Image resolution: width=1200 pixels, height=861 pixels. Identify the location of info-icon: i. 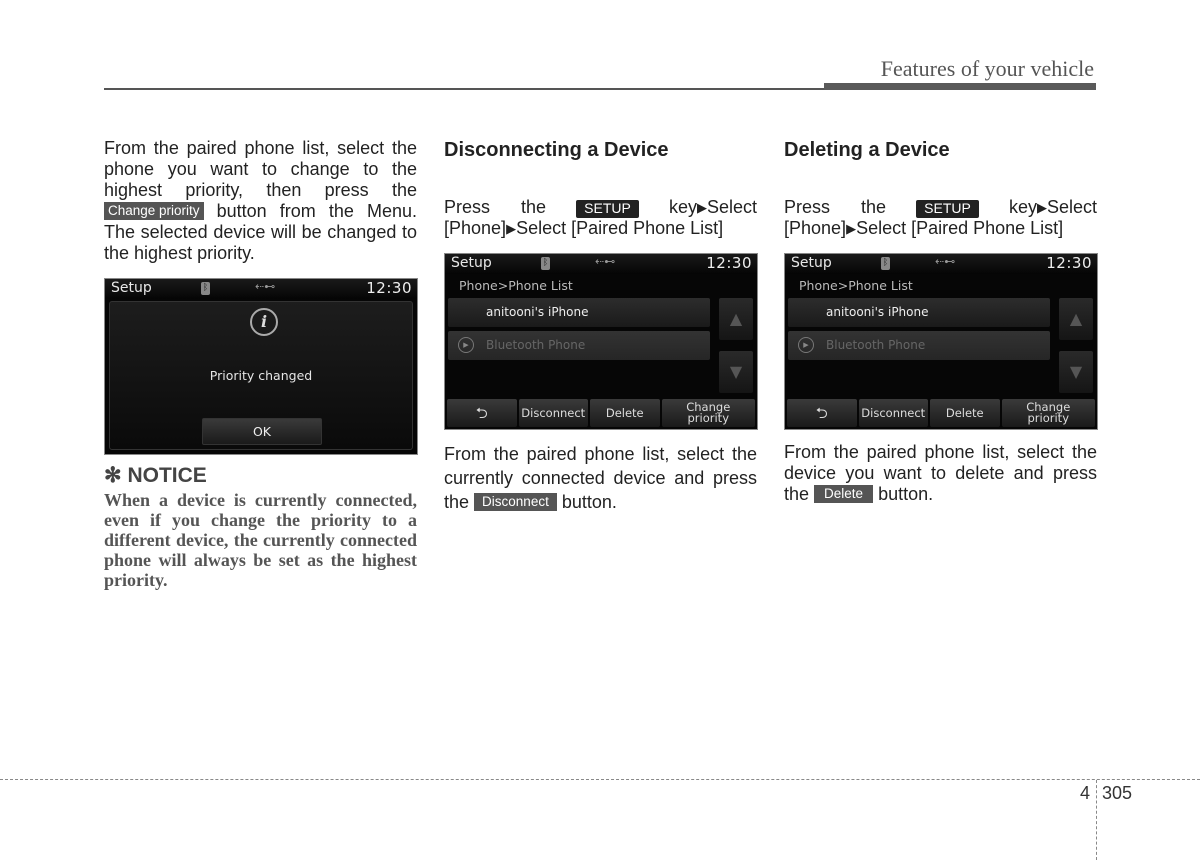
(264, 322).